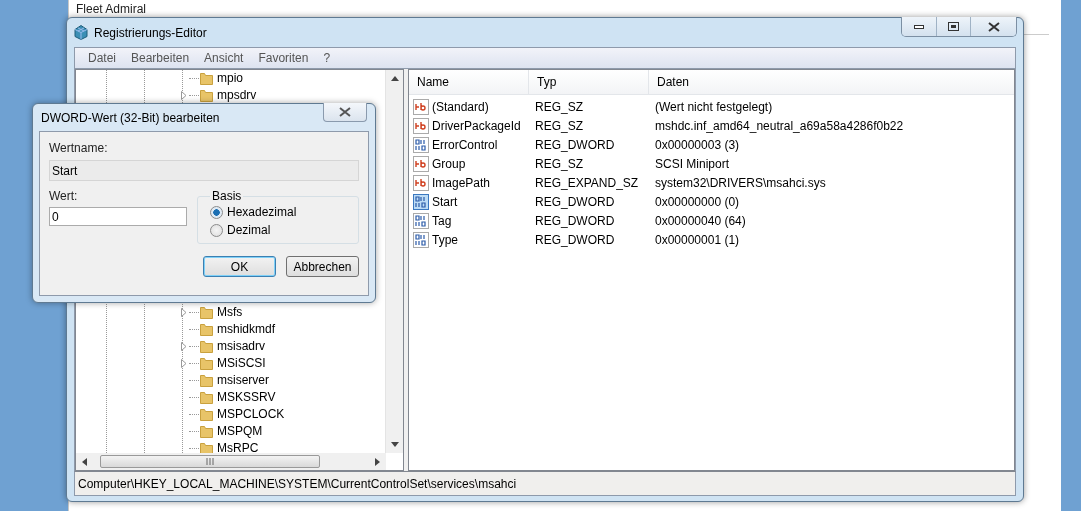 The width and height of the screenshot is (1081, 511). I want to click on value-name-field: Start, so click(204, 170).